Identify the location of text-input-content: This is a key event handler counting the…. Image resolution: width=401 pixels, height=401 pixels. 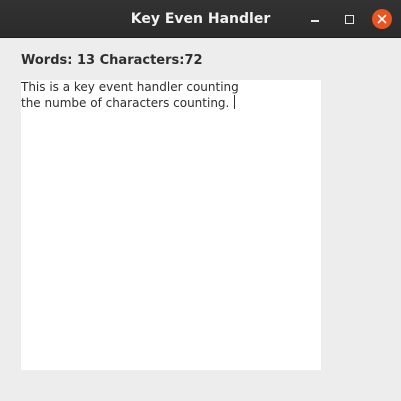
(130, 95).